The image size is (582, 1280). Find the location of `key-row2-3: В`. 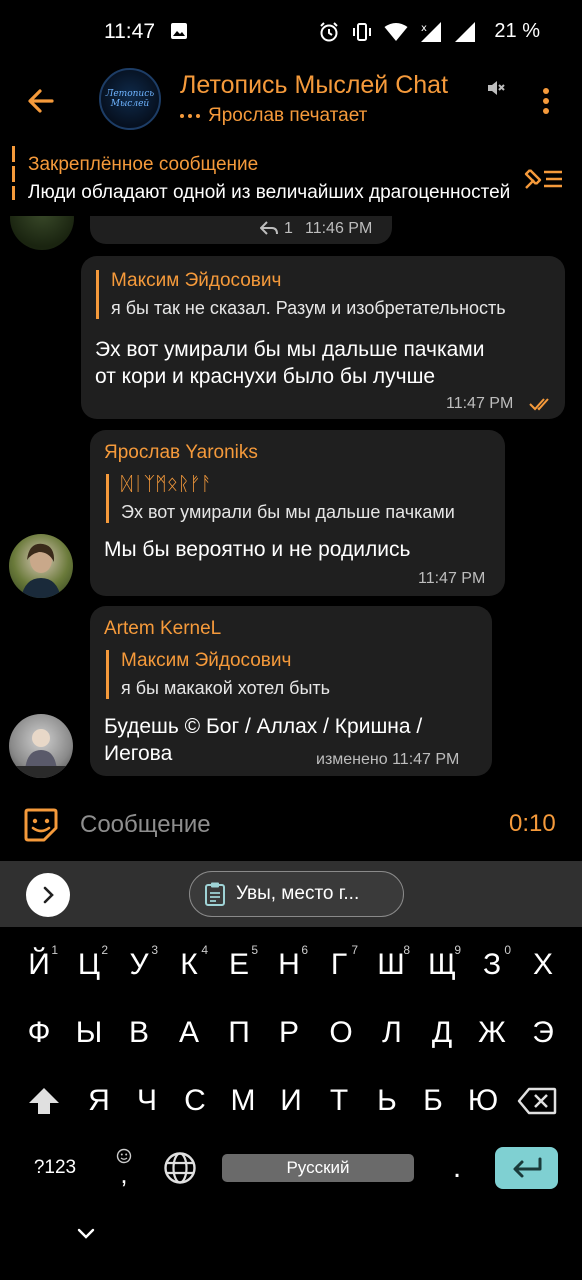

key-row2-3: В is located at coordinates (139, 1033).